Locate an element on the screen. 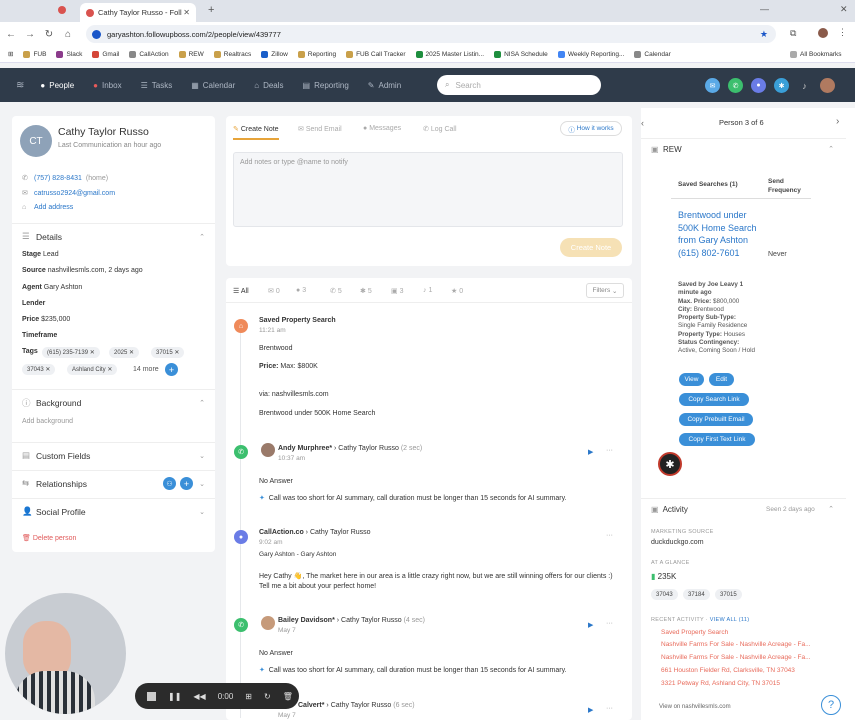 Image resolution: width=855 pixels, height=720 pixels. phone-link: (757) 828-8431 is located at coordinates (58, 178).